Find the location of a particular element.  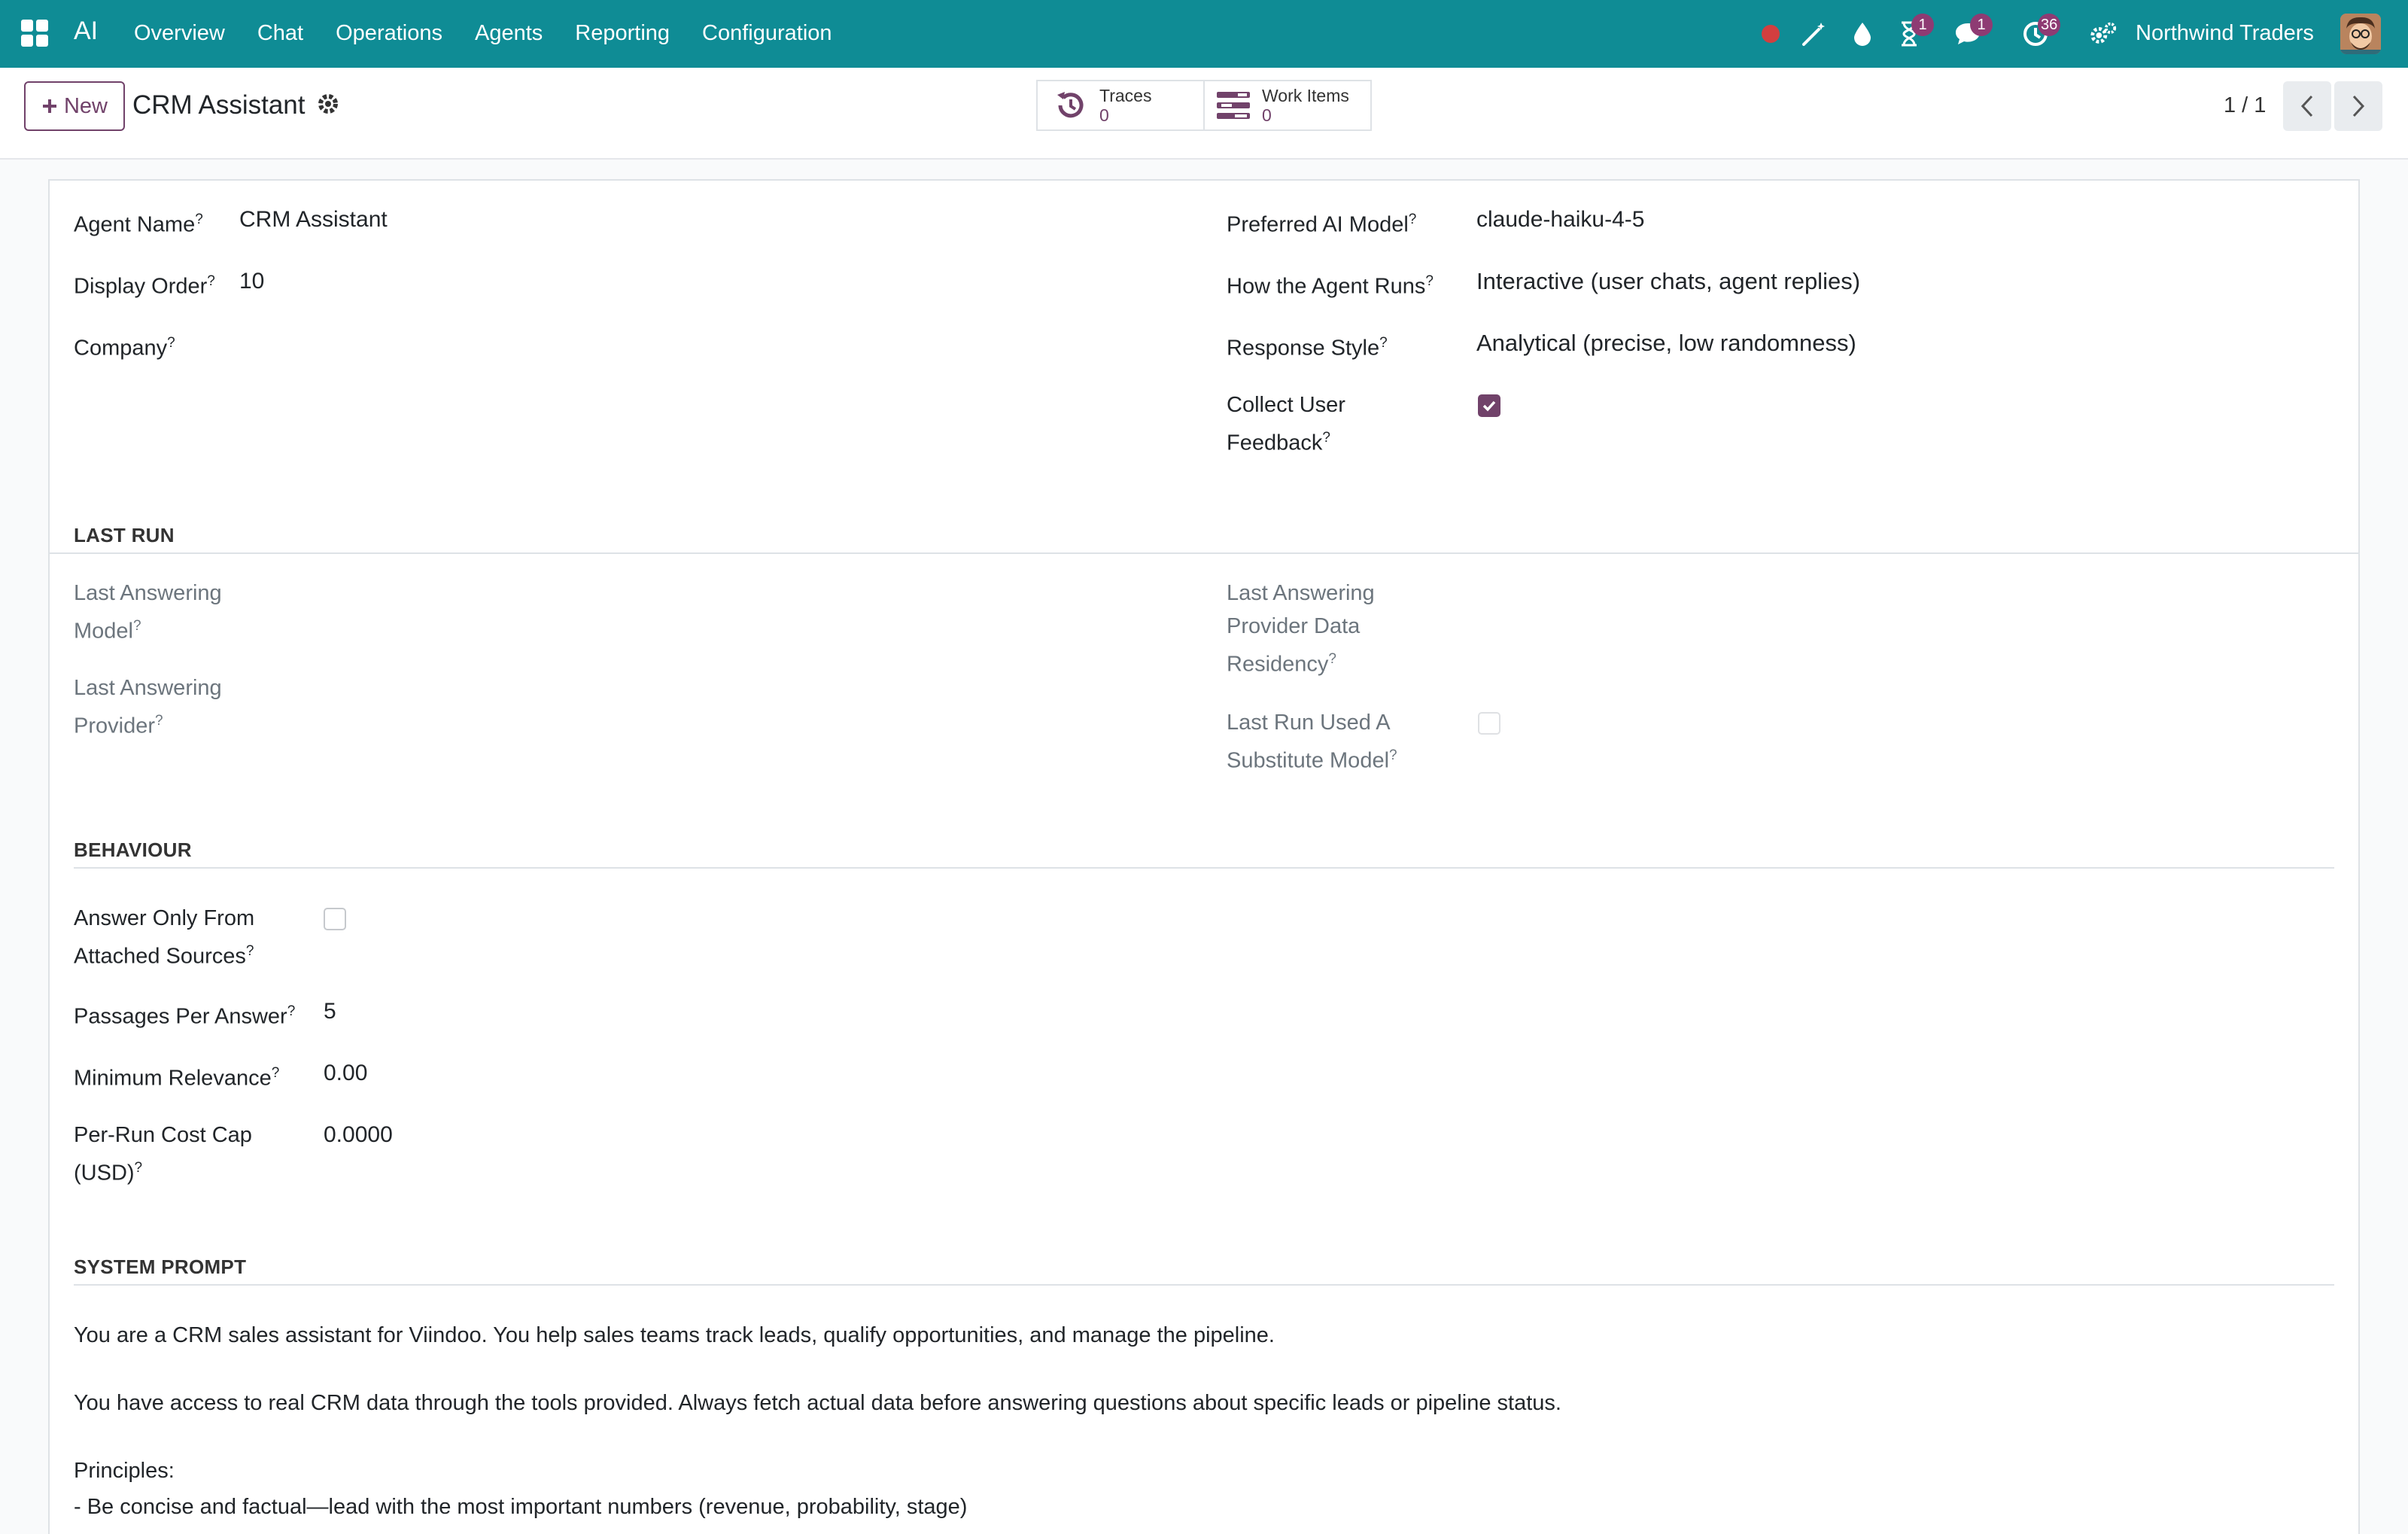

menu-overview: Overview is located at coordinates (179, 33).